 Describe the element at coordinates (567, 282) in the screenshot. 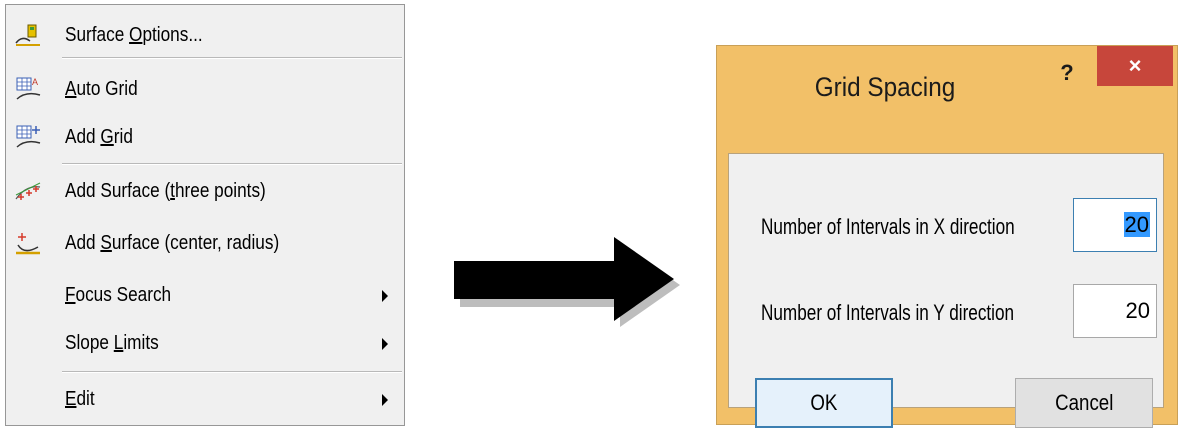

I see `right-arrow-icon` at that location.